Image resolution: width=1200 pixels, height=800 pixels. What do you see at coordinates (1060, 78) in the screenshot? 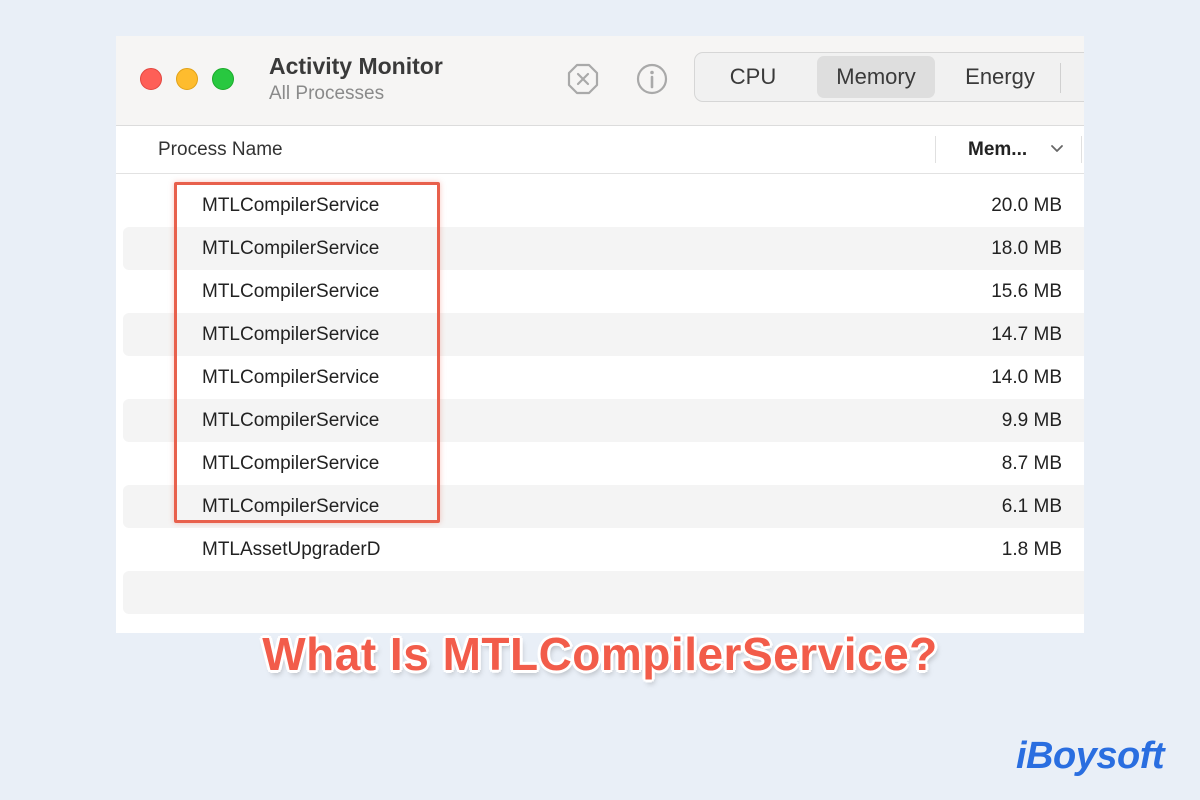
I see `tab-divider` at bounding box center [1060, 78].